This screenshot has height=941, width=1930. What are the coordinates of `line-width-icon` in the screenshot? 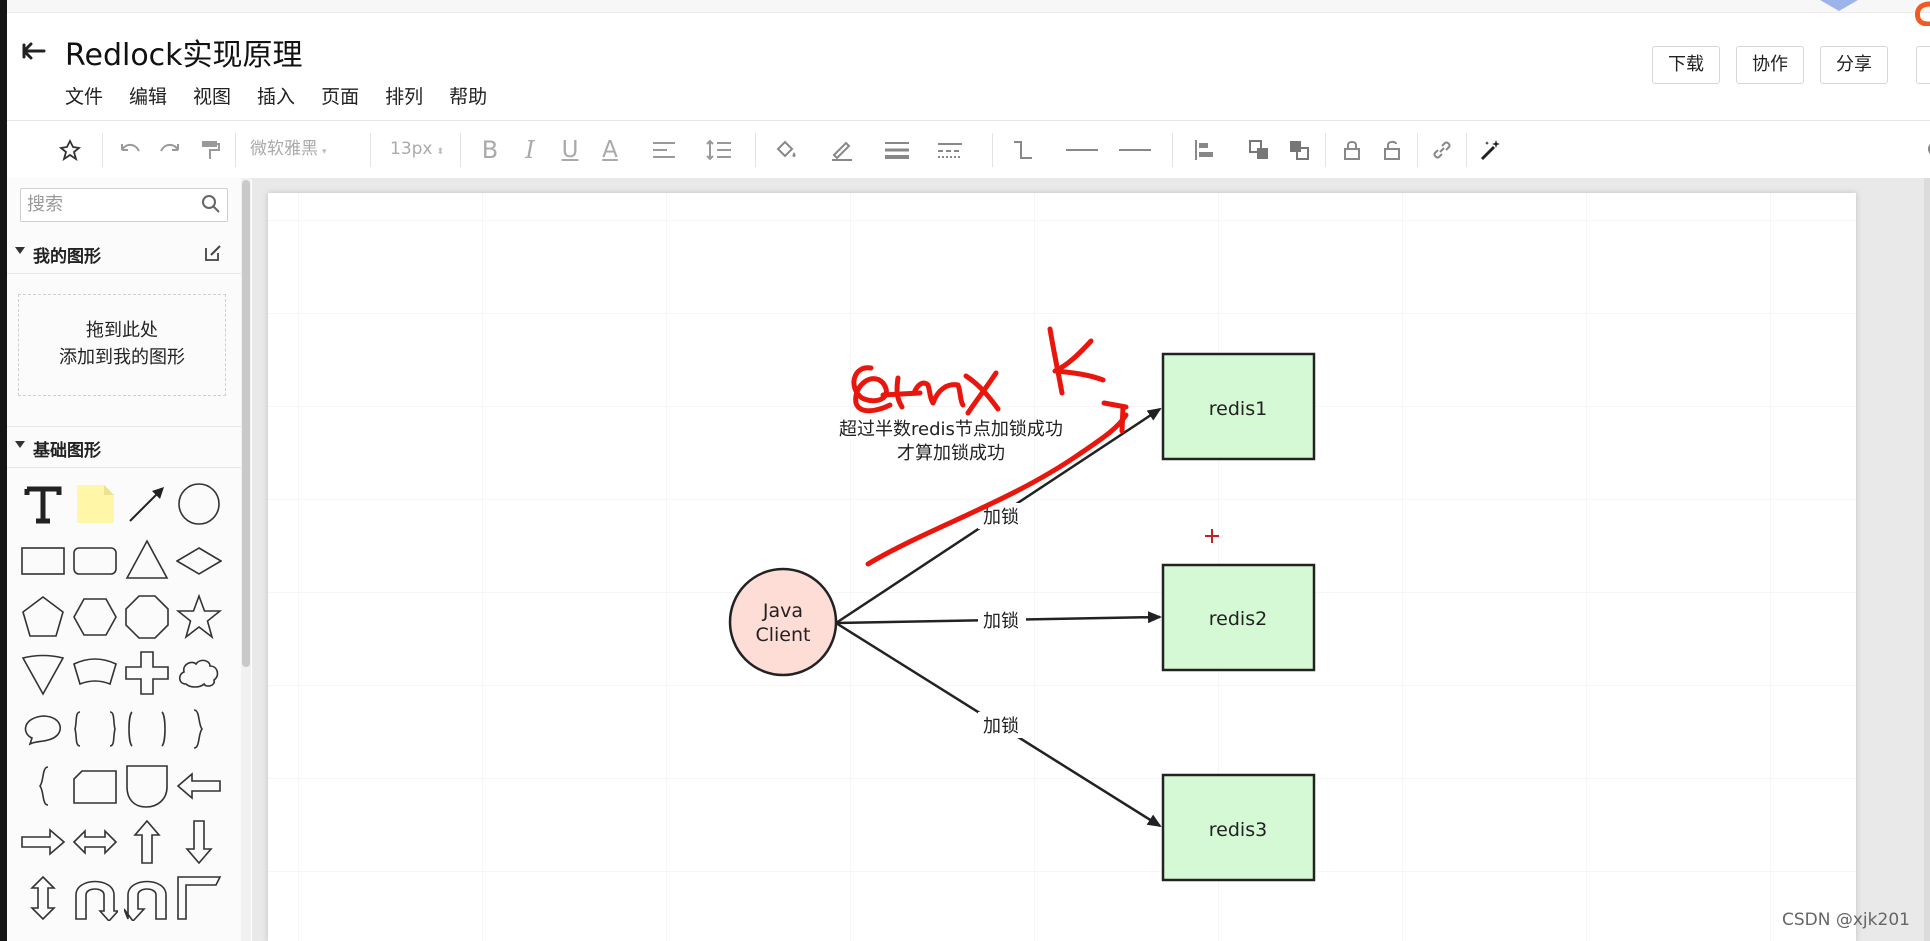 It's located at (897, 149).